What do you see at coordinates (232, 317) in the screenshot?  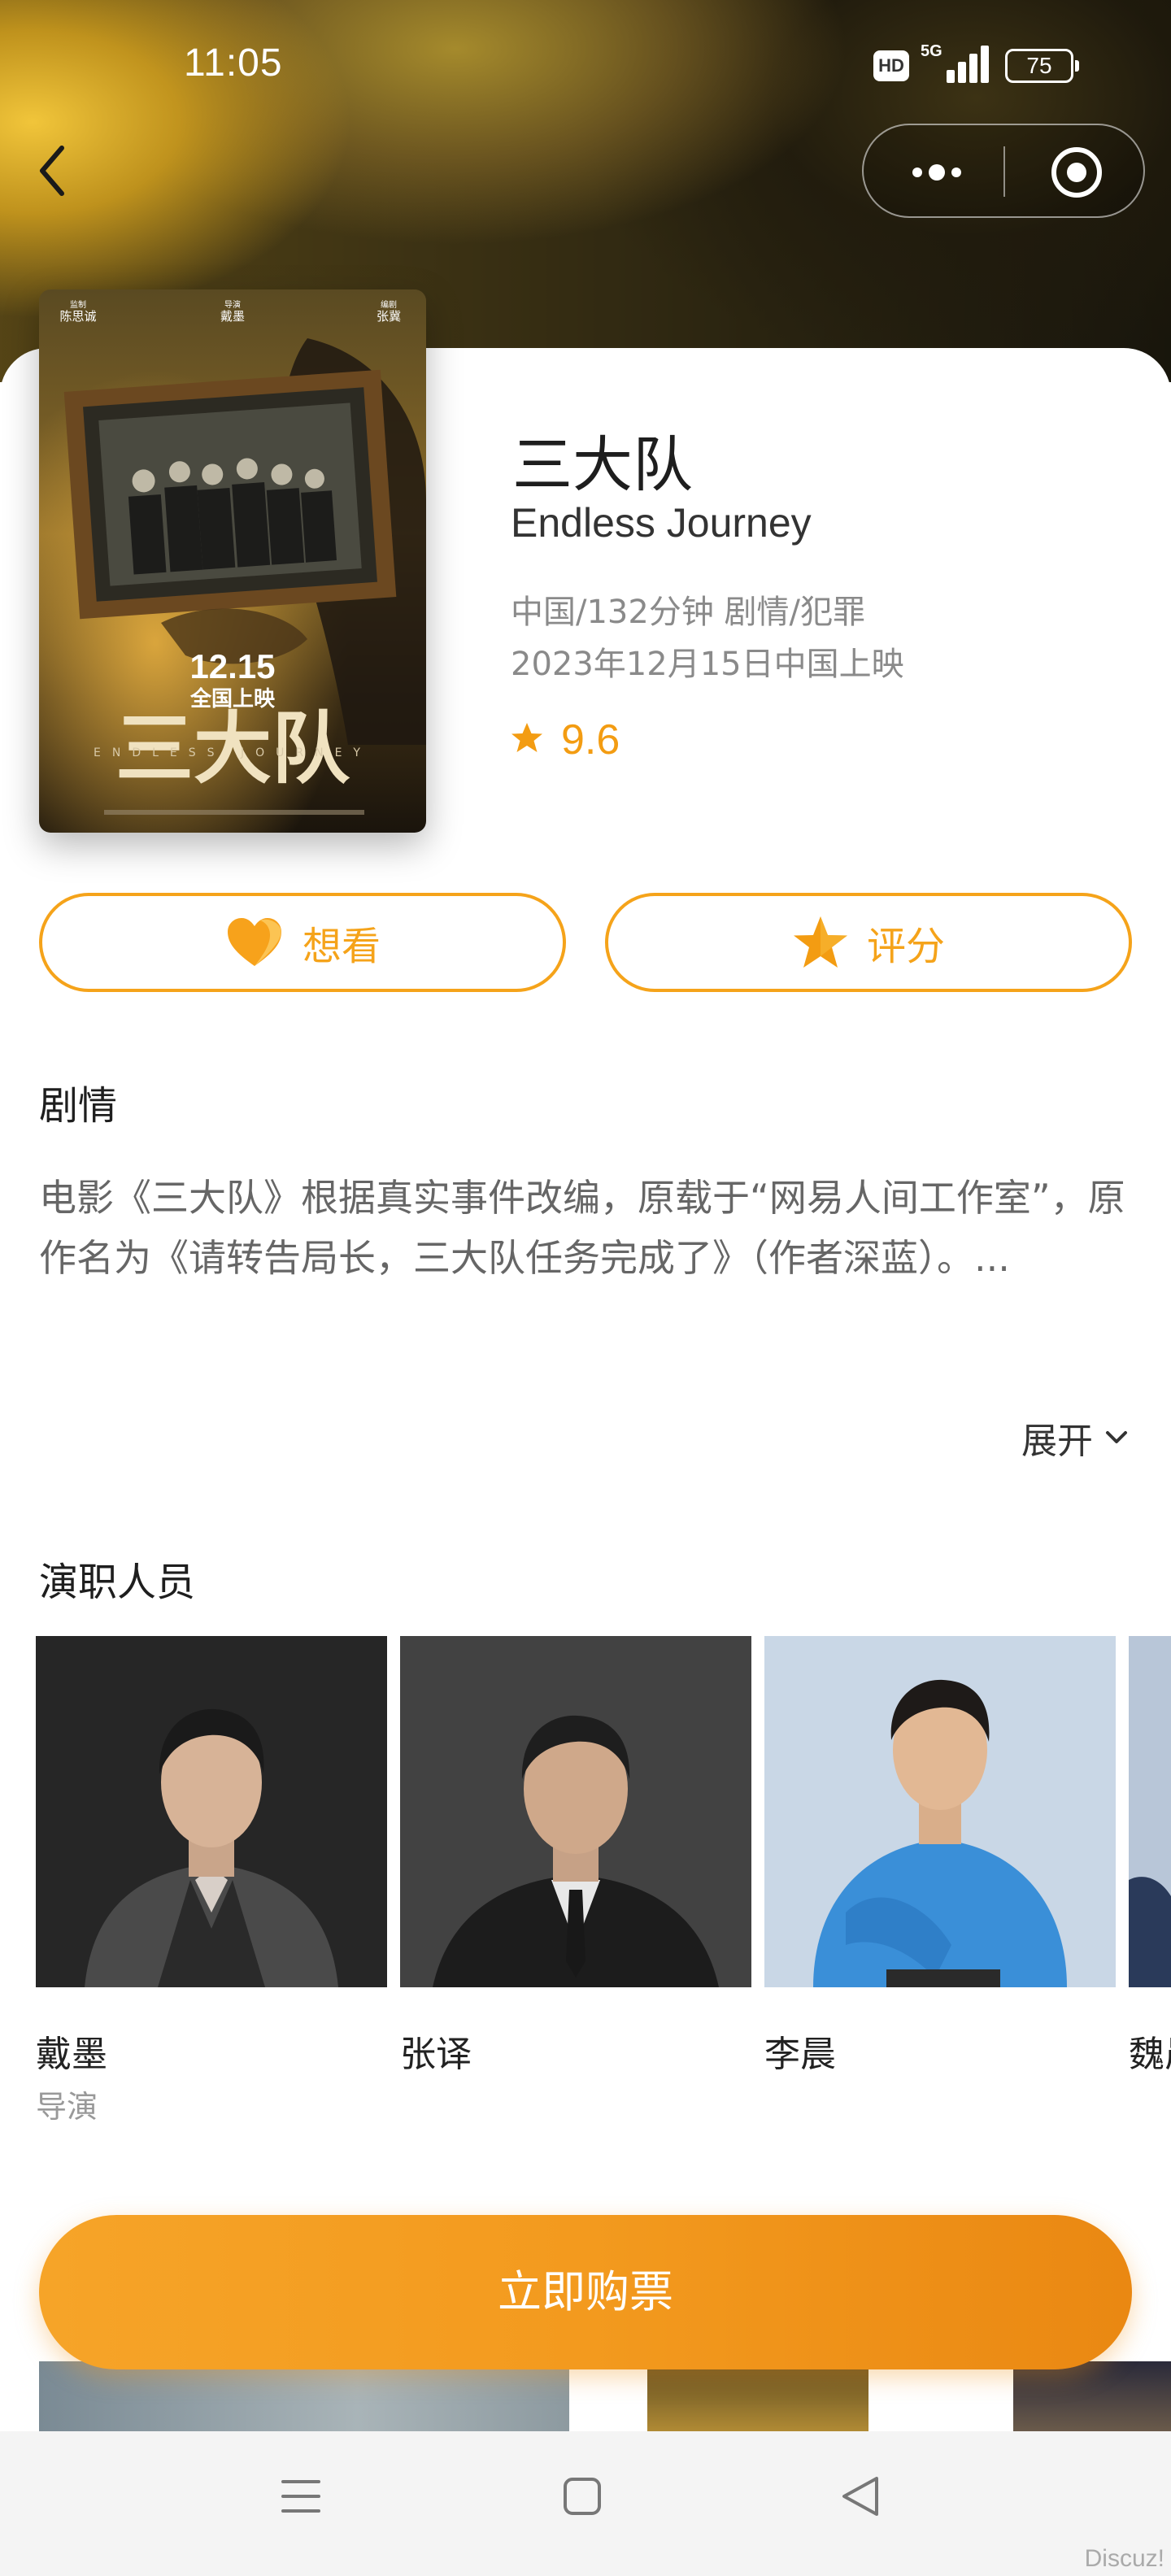 I see `poster-credit-name-mid: 戴墨` at bounding box center [232, 317].